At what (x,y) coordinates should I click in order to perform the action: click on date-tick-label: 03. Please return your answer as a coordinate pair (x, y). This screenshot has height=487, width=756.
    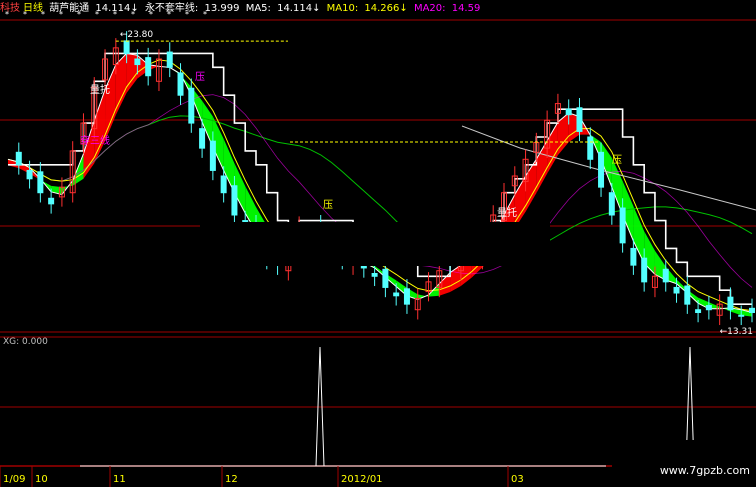
    Looking at the image, I should click on (517, 479).